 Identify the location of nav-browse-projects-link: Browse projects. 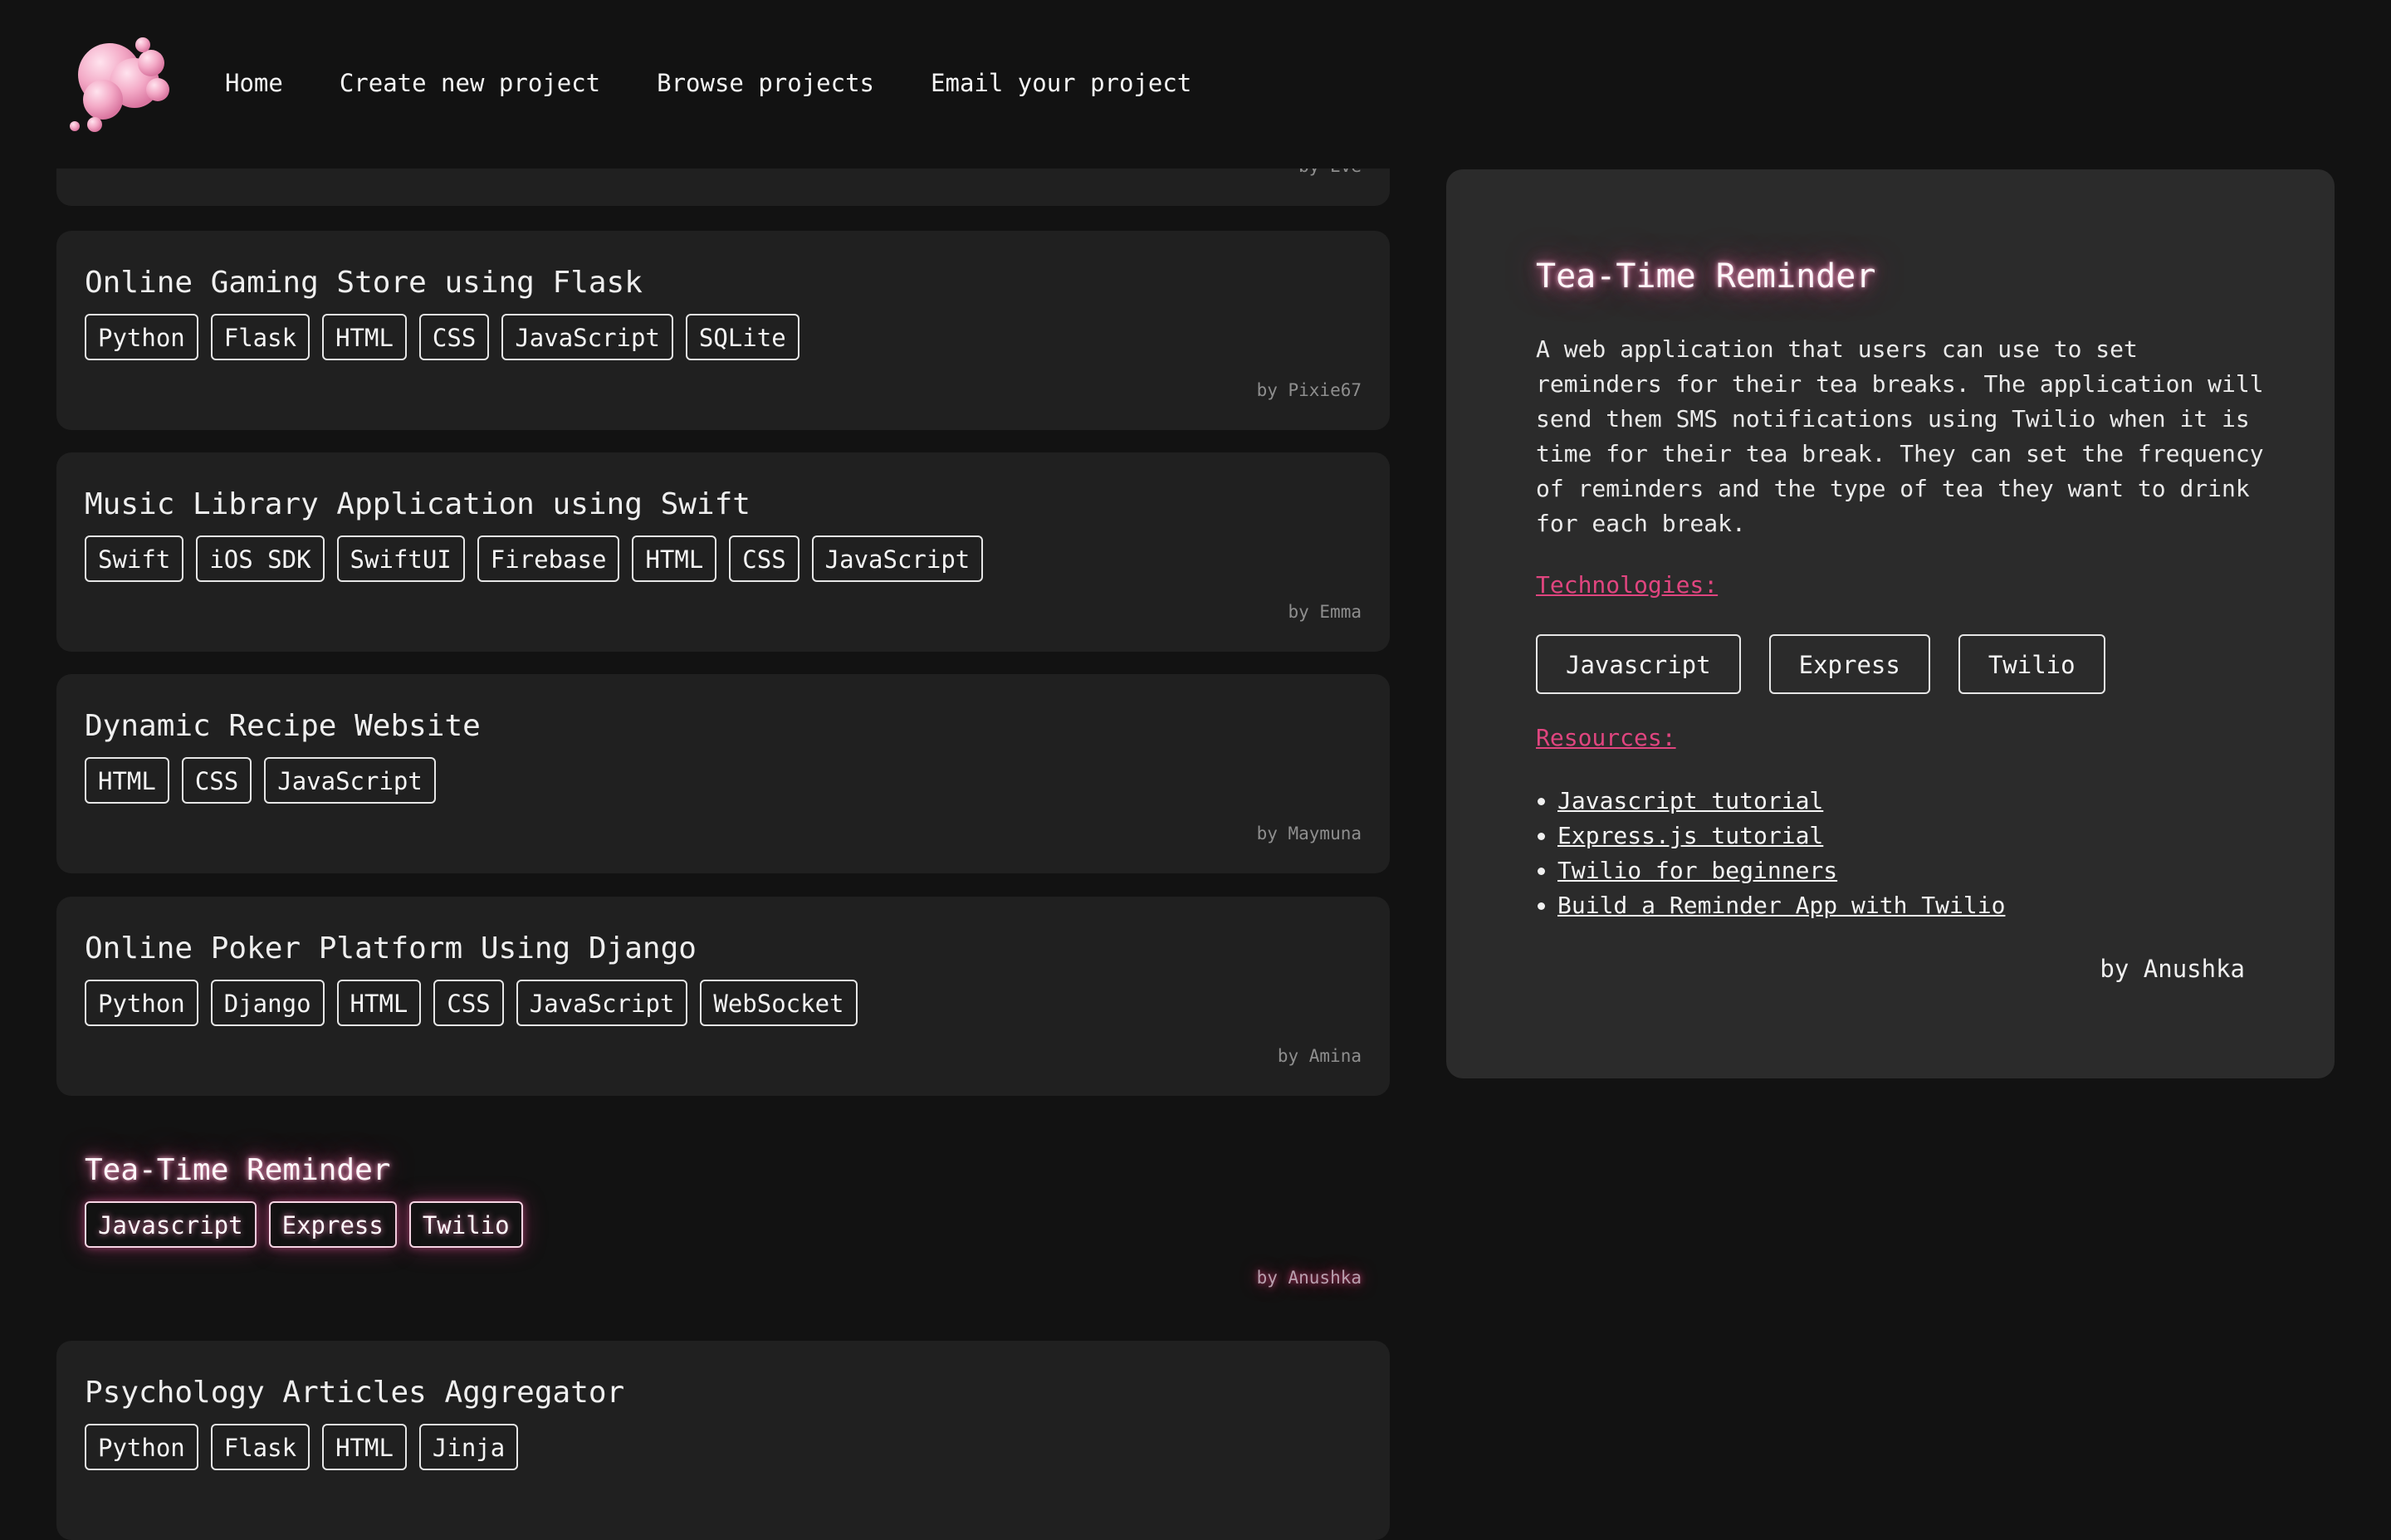
(765, 83).